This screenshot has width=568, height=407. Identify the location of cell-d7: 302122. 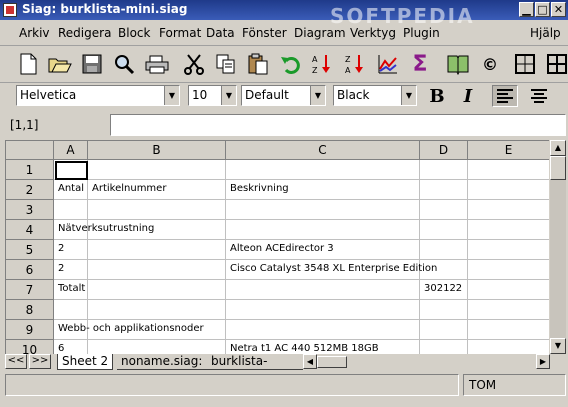
(443, 289).